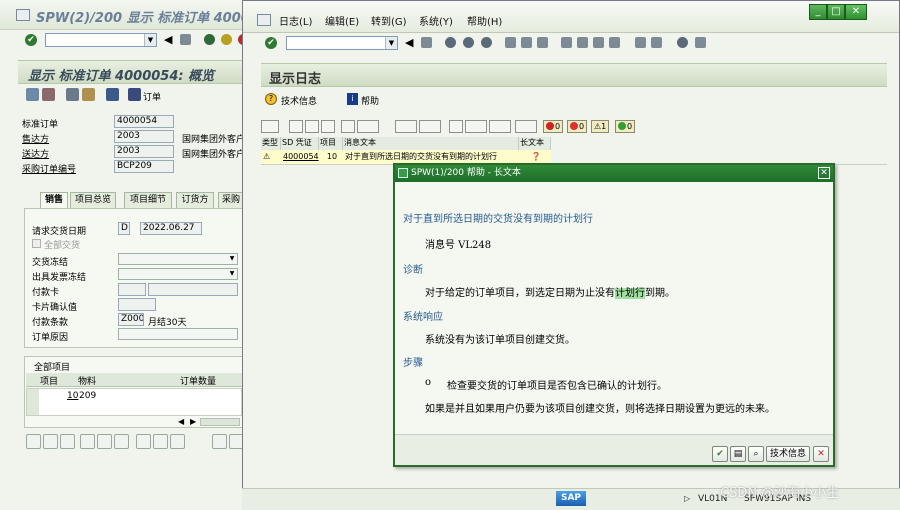 The height and width of the screenshot is (510, 900). Describe the element at coordinates (331, 143) in the screenshot. I see `col-item: 项目` at that location.